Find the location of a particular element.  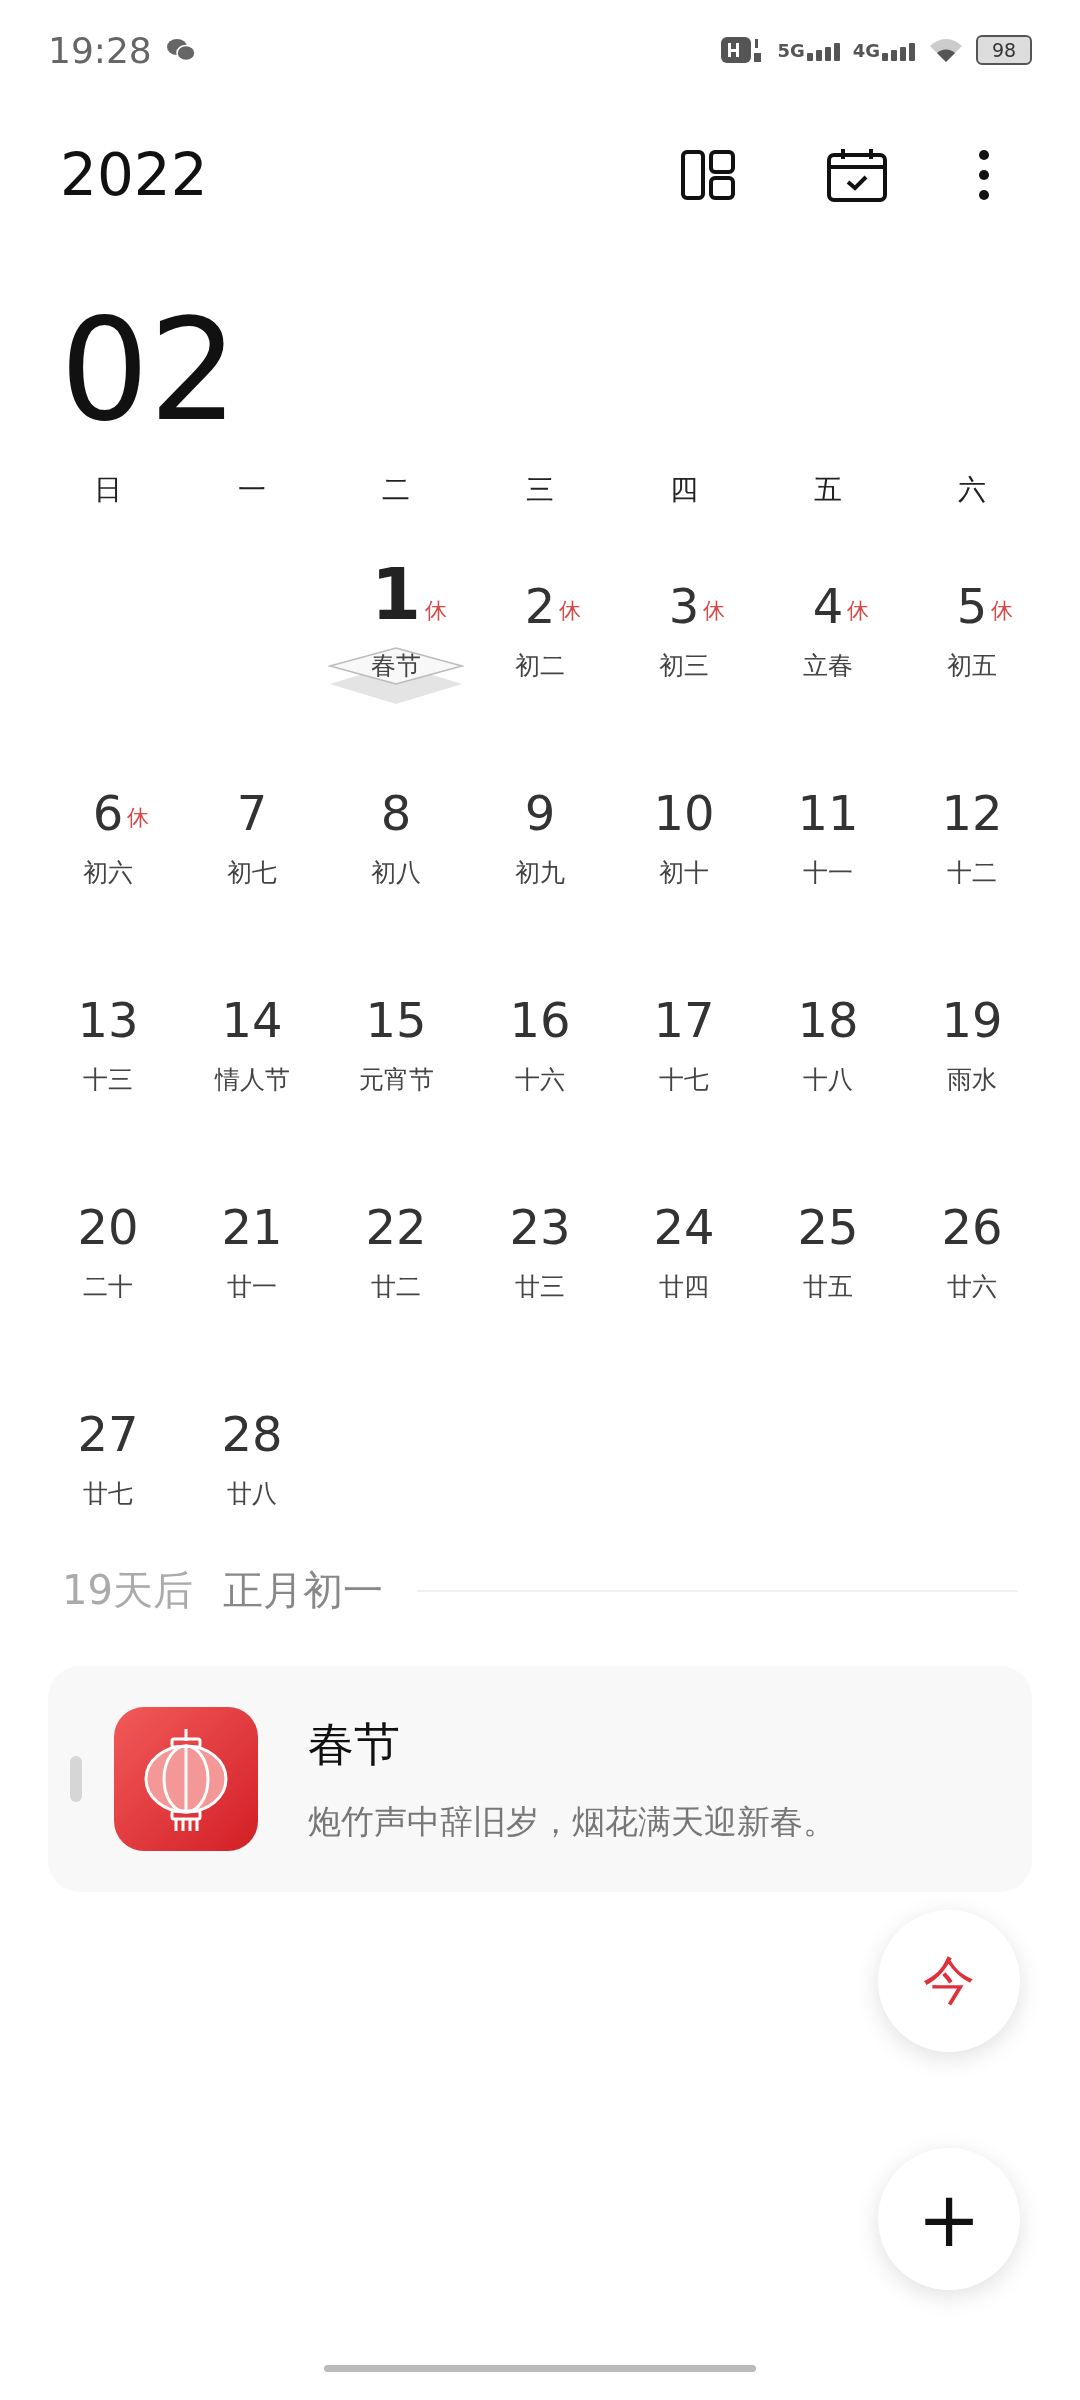

day-number: 21 is located at coordinates (252, 1227).